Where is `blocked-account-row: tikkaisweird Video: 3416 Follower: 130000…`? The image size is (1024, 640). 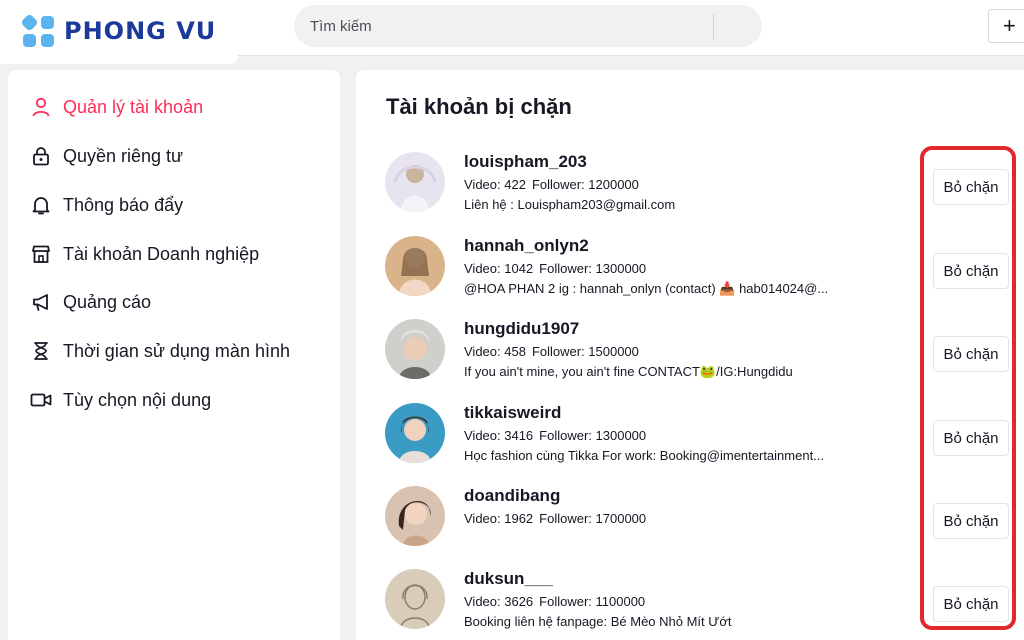
blocked-account-row: tikkaisweird Video: 3416 Follower: 130000… is located at coordinates (690, 443).